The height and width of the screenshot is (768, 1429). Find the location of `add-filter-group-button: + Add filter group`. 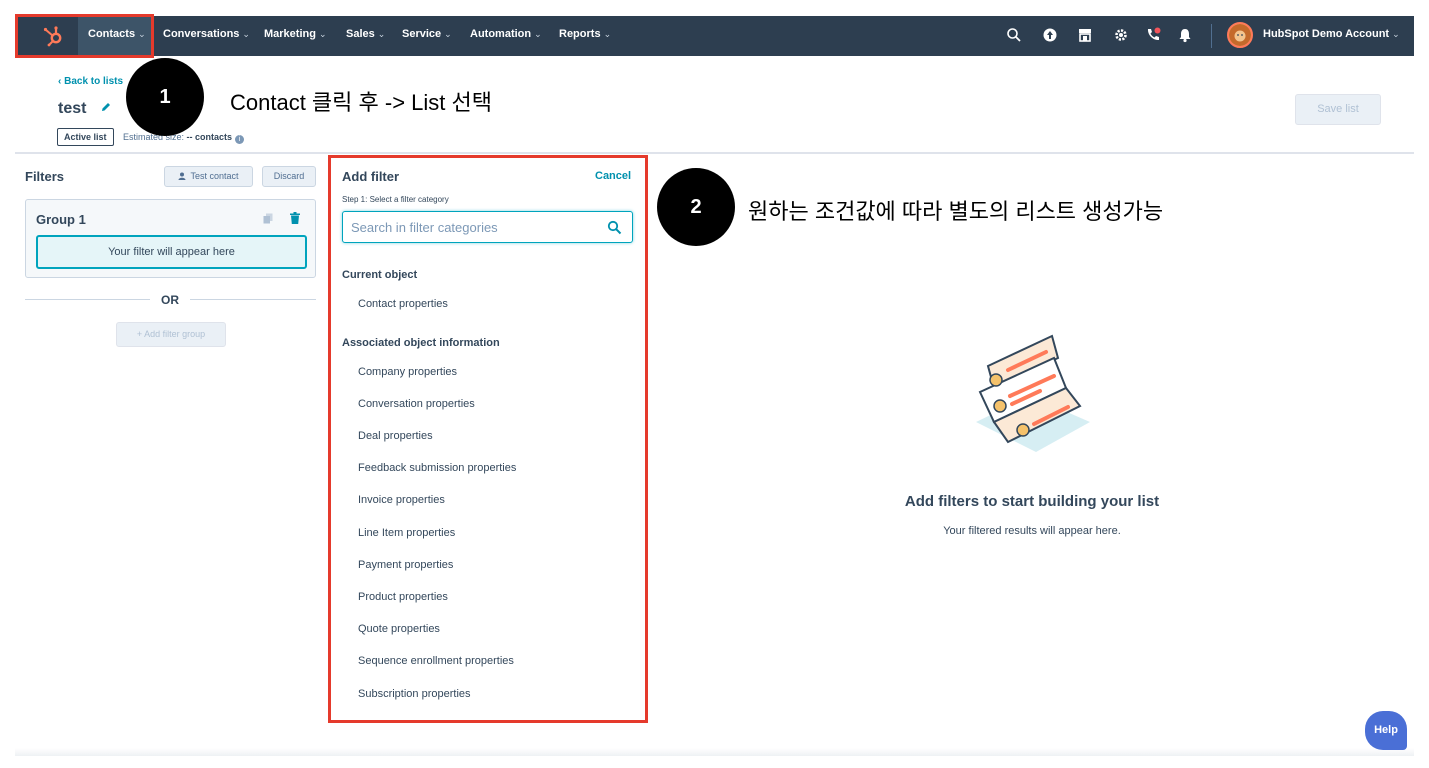

add-filter-group-button: + Add filter group is located at coordinates (171, 334).